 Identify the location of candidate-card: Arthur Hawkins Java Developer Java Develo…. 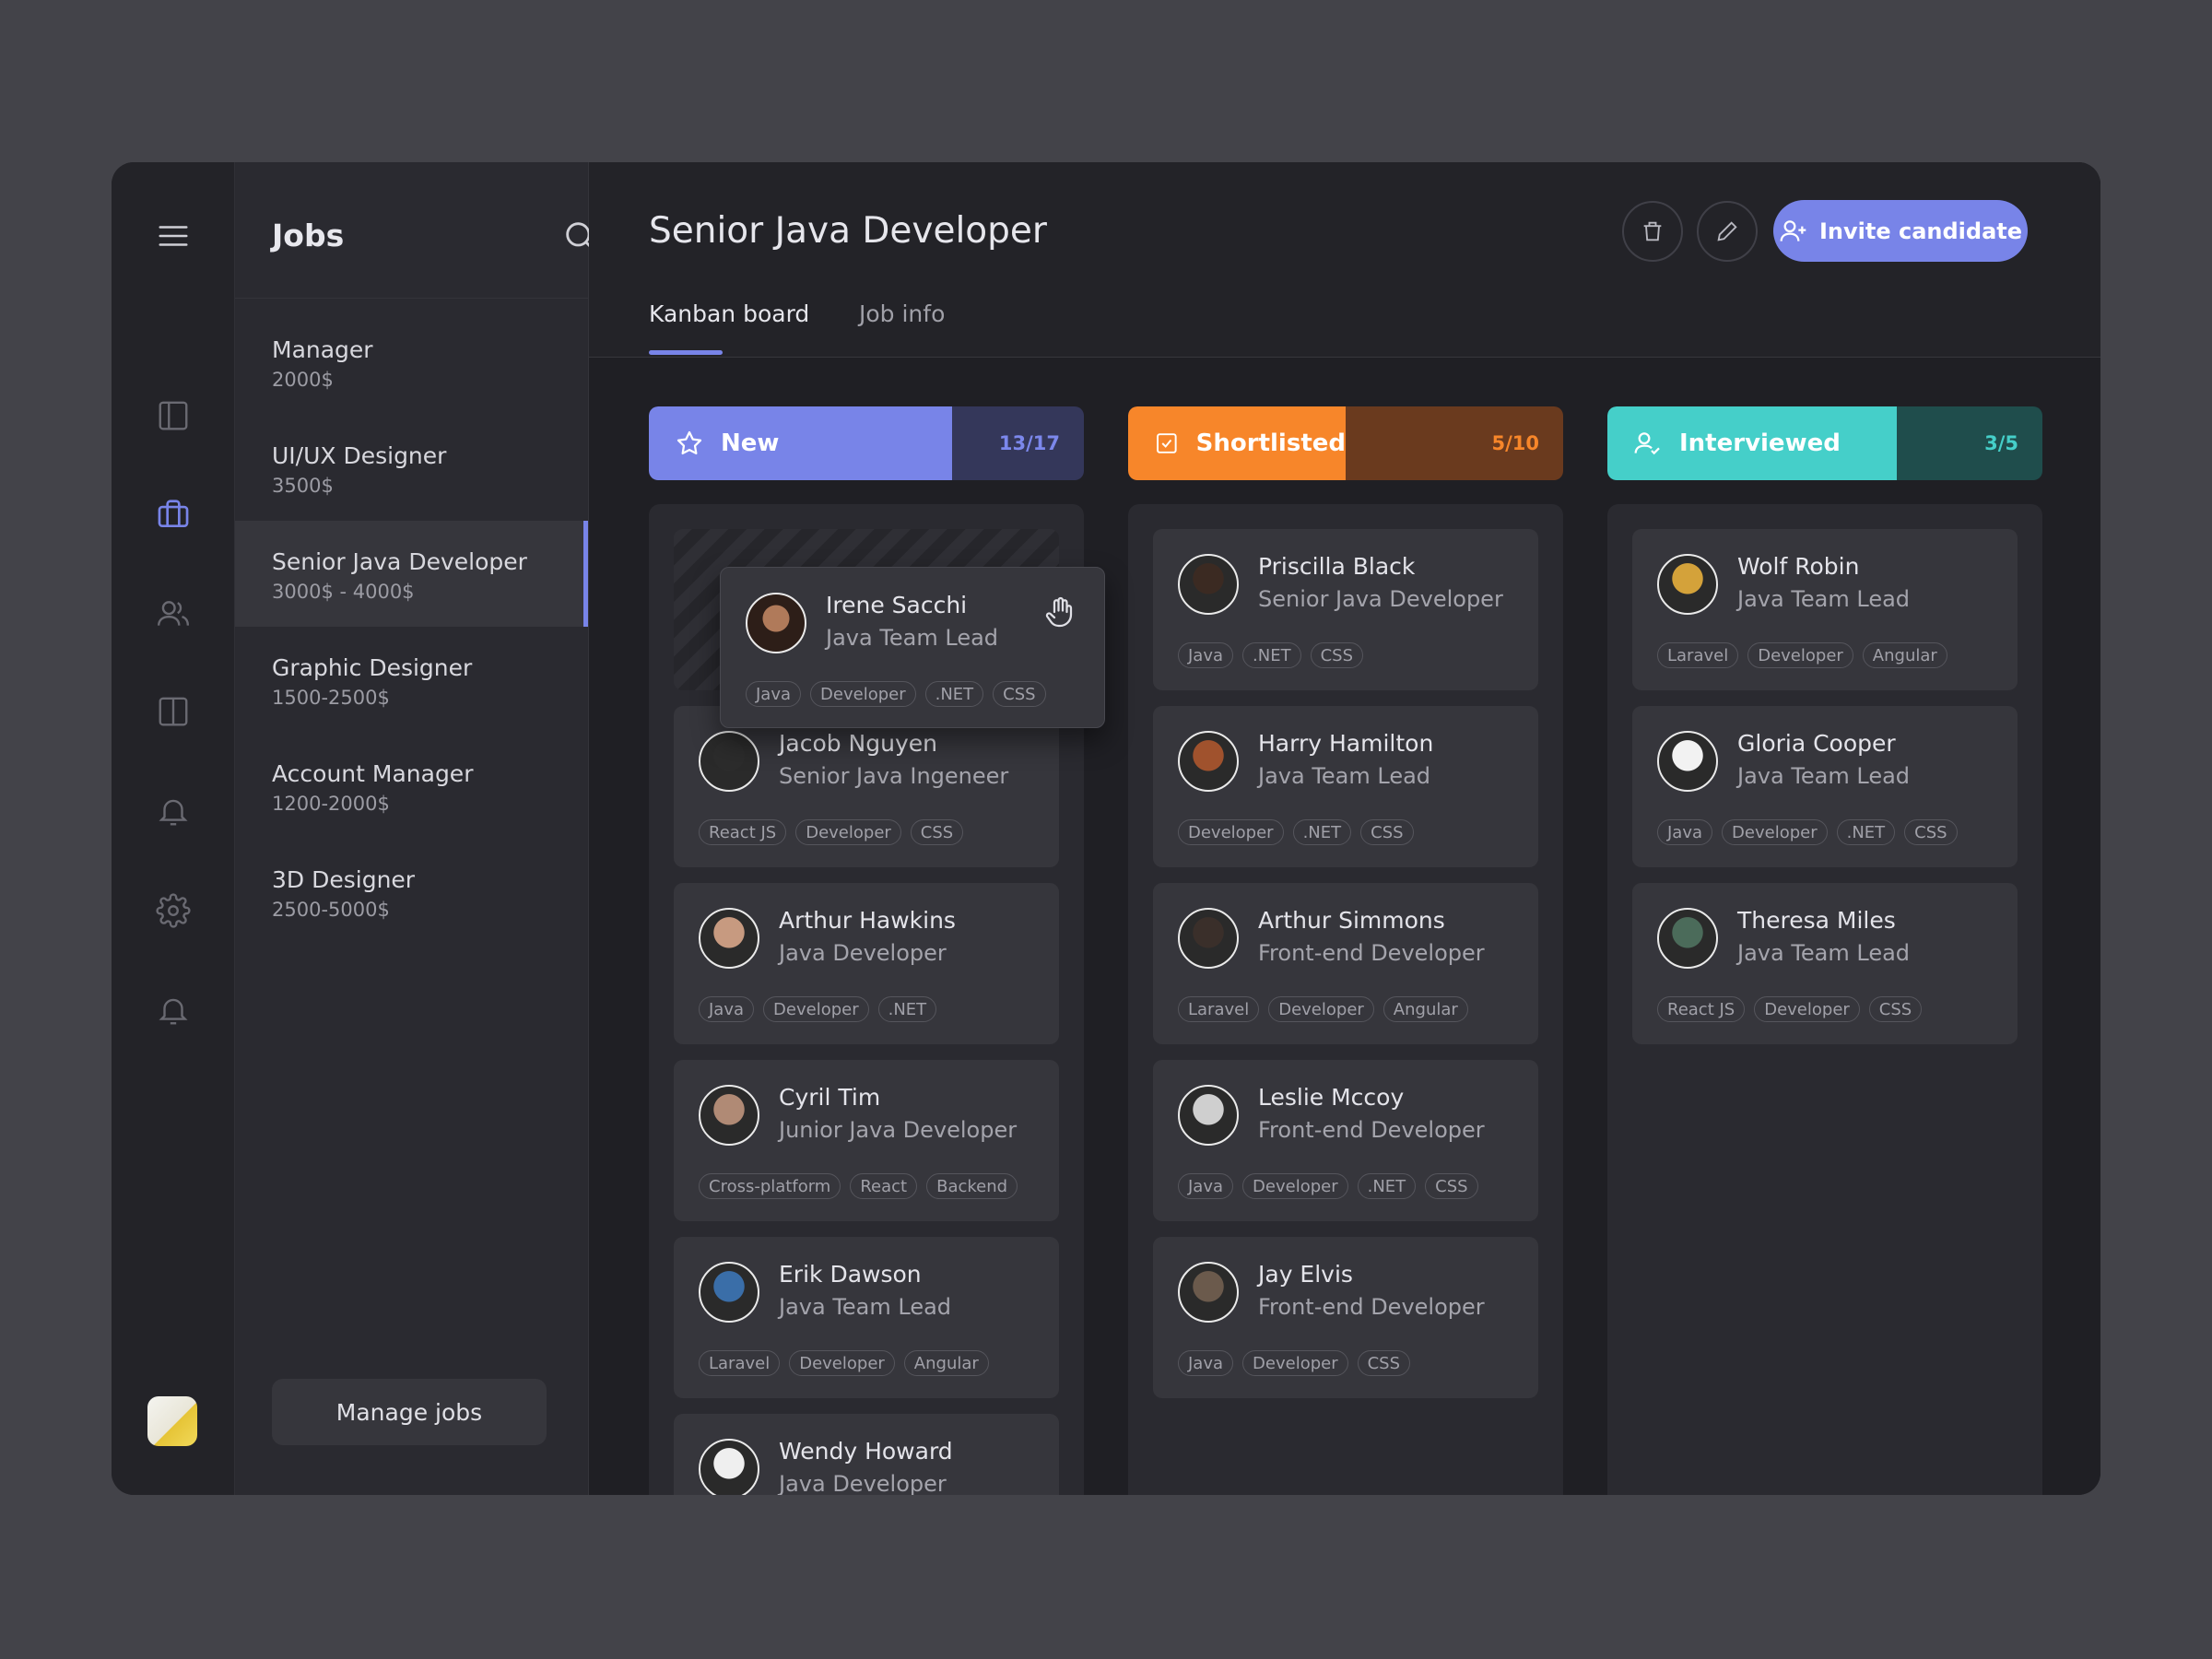
(866, 963).